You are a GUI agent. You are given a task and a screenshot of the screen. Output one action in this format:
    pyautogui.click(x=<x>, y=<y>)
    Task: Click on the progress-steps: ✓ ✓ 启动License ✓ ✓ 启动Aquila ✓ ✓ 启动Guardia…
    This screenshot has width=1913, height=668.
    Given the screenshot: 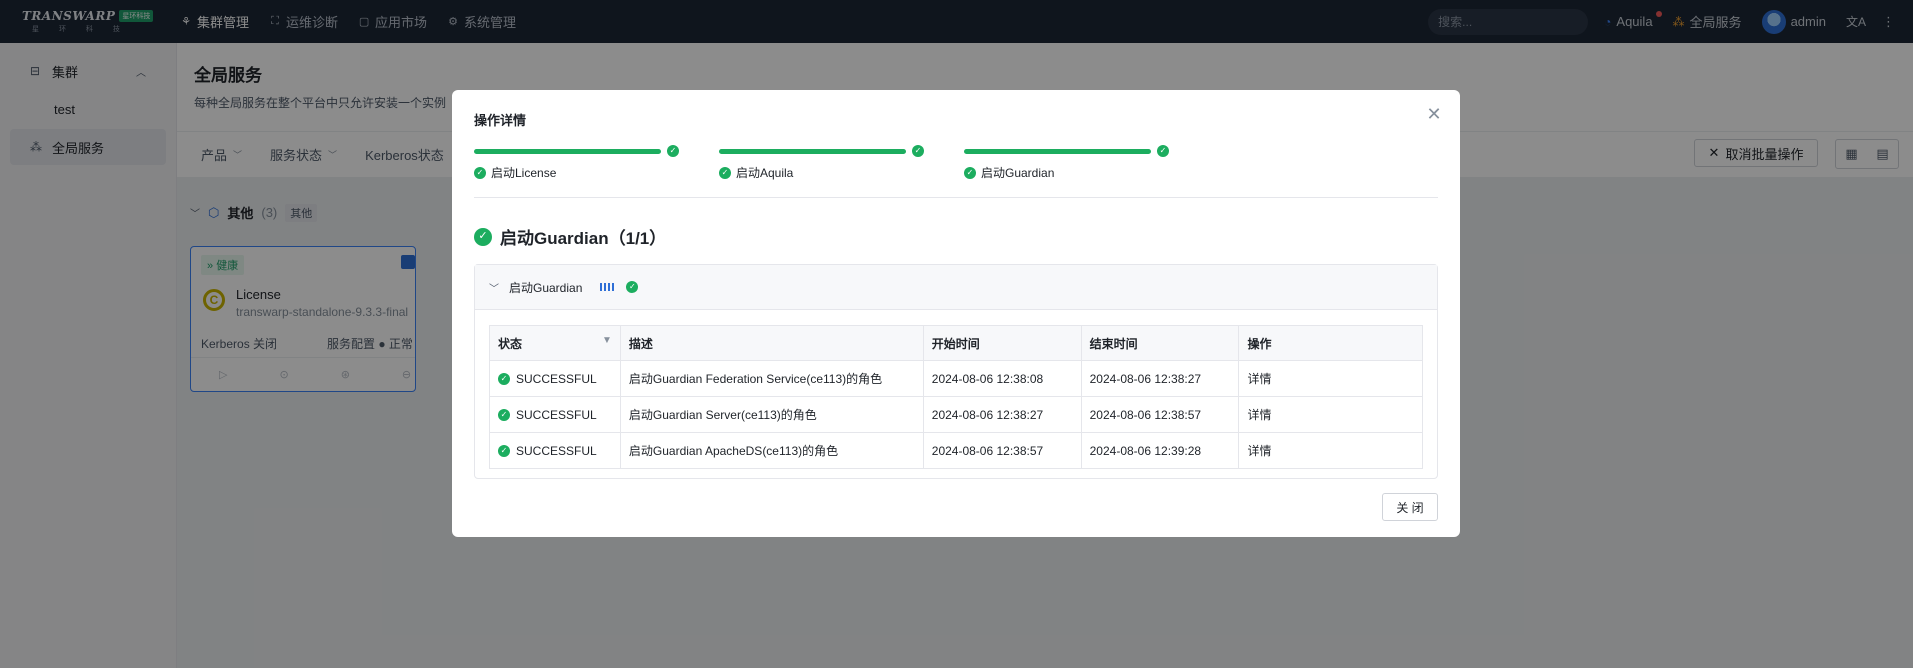 What is the action you would take?
    pyautogui.click(x=821, y=163)
    